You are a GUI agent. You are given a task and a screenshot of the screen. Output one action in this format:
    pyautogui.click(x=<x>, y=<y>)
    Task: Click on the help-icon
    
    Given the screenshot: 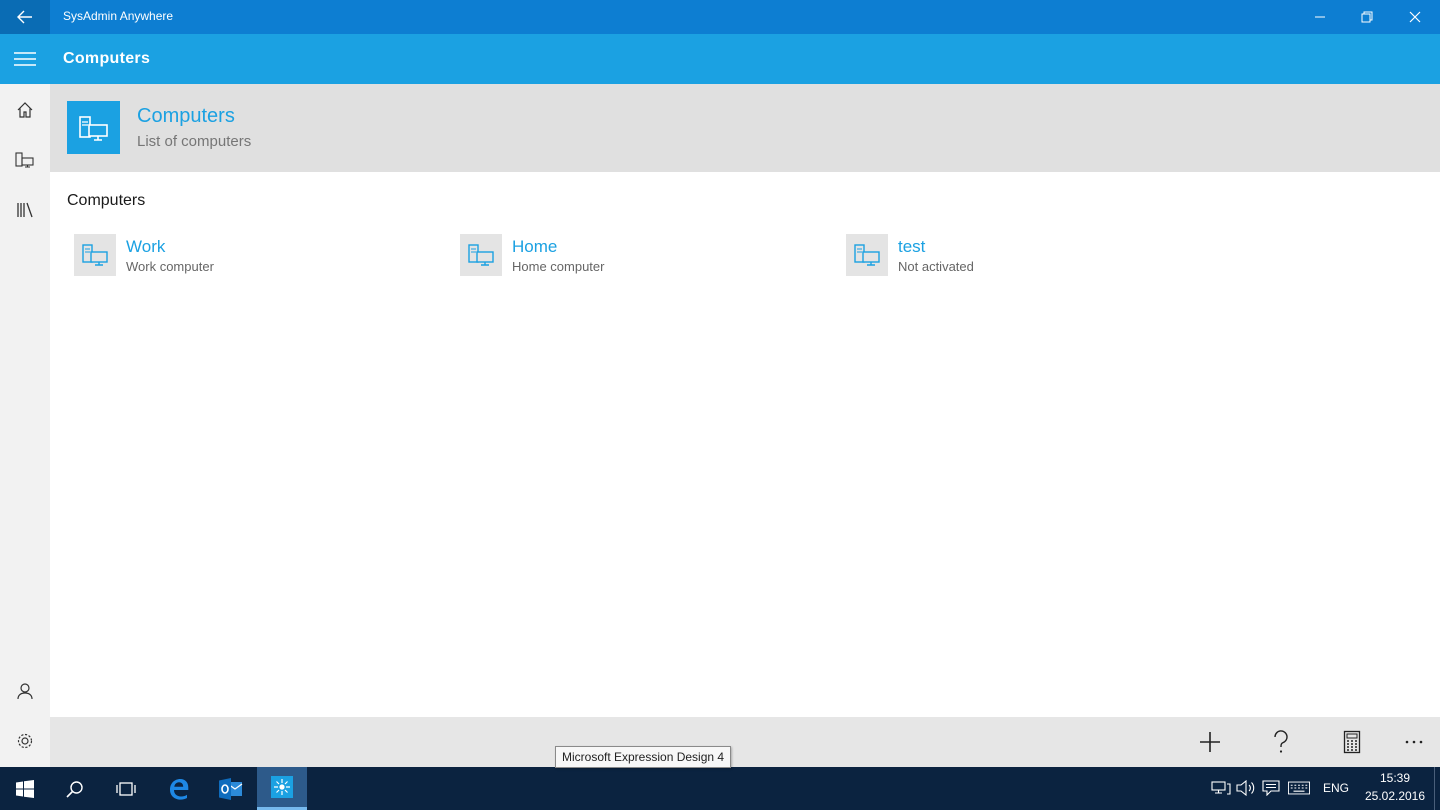 What is the action you would take?
    pyautogui.click(x=1281, y=741)
    